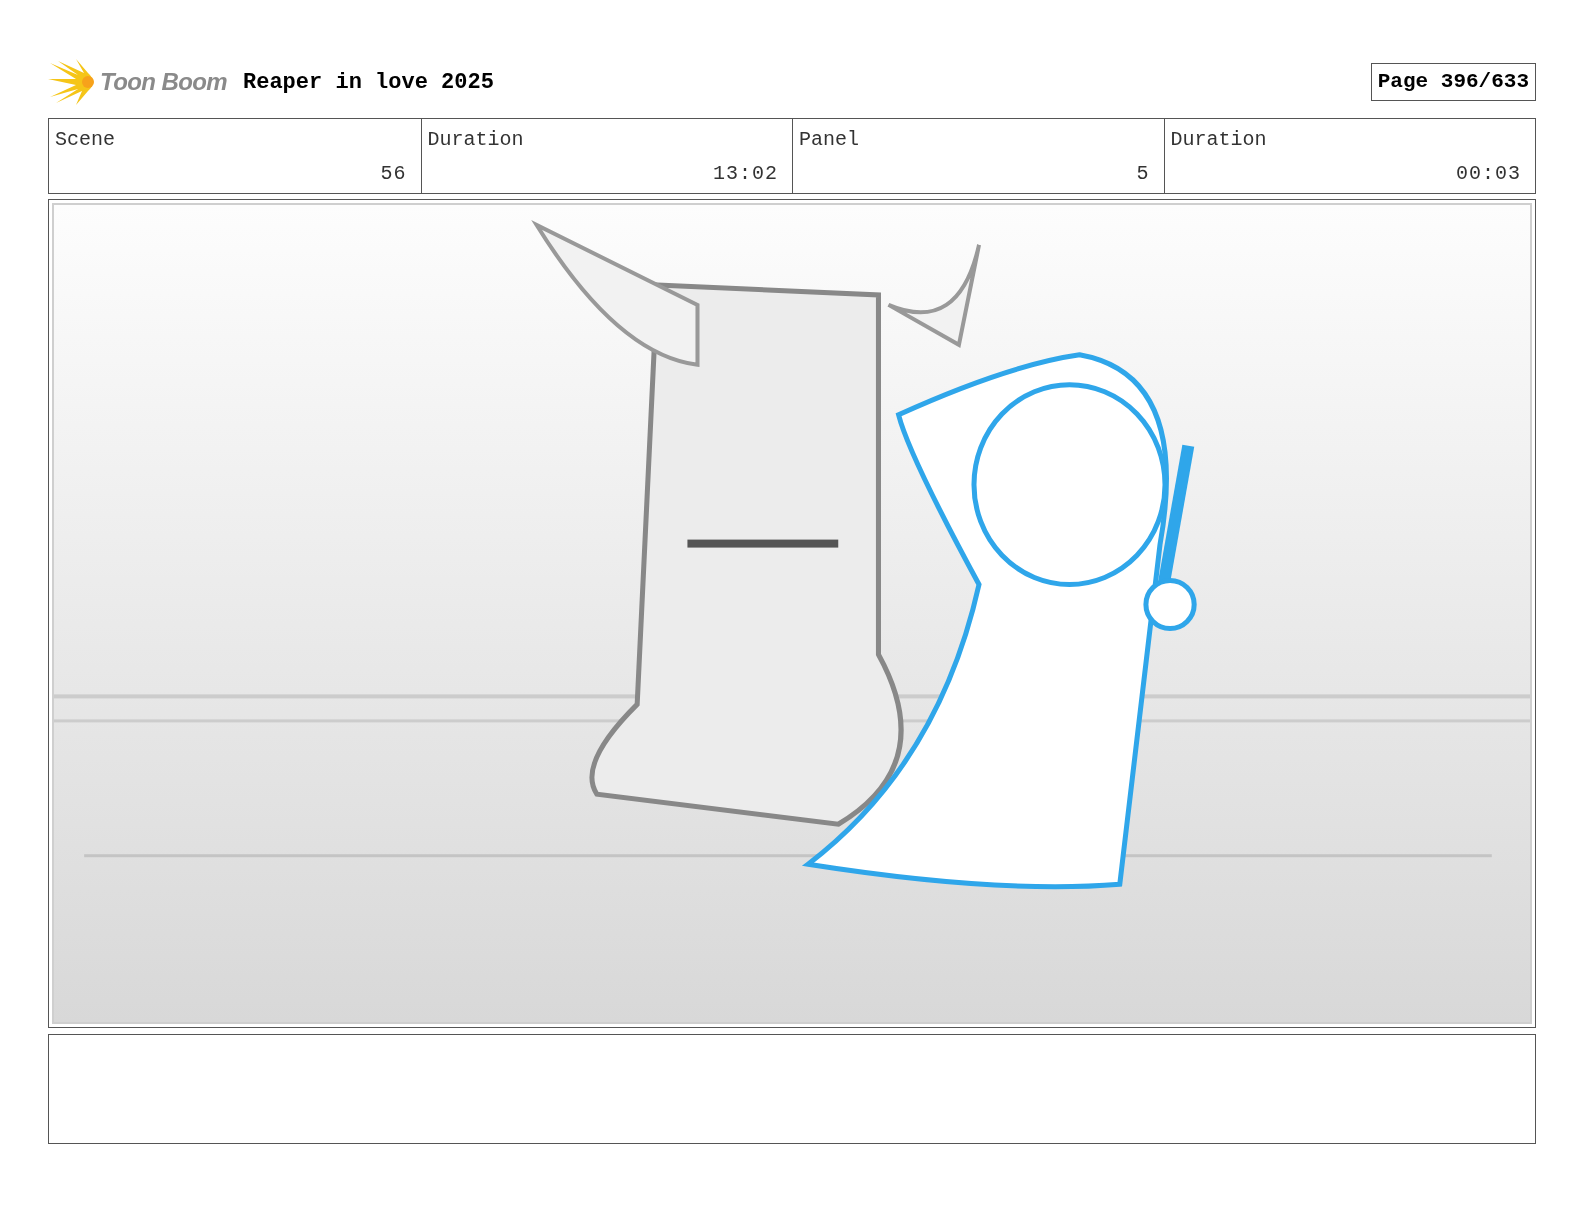 Image resolution: width=1584 pixels, height=1224 pixels. I want to click on field-value: 56, so click(393, 174).